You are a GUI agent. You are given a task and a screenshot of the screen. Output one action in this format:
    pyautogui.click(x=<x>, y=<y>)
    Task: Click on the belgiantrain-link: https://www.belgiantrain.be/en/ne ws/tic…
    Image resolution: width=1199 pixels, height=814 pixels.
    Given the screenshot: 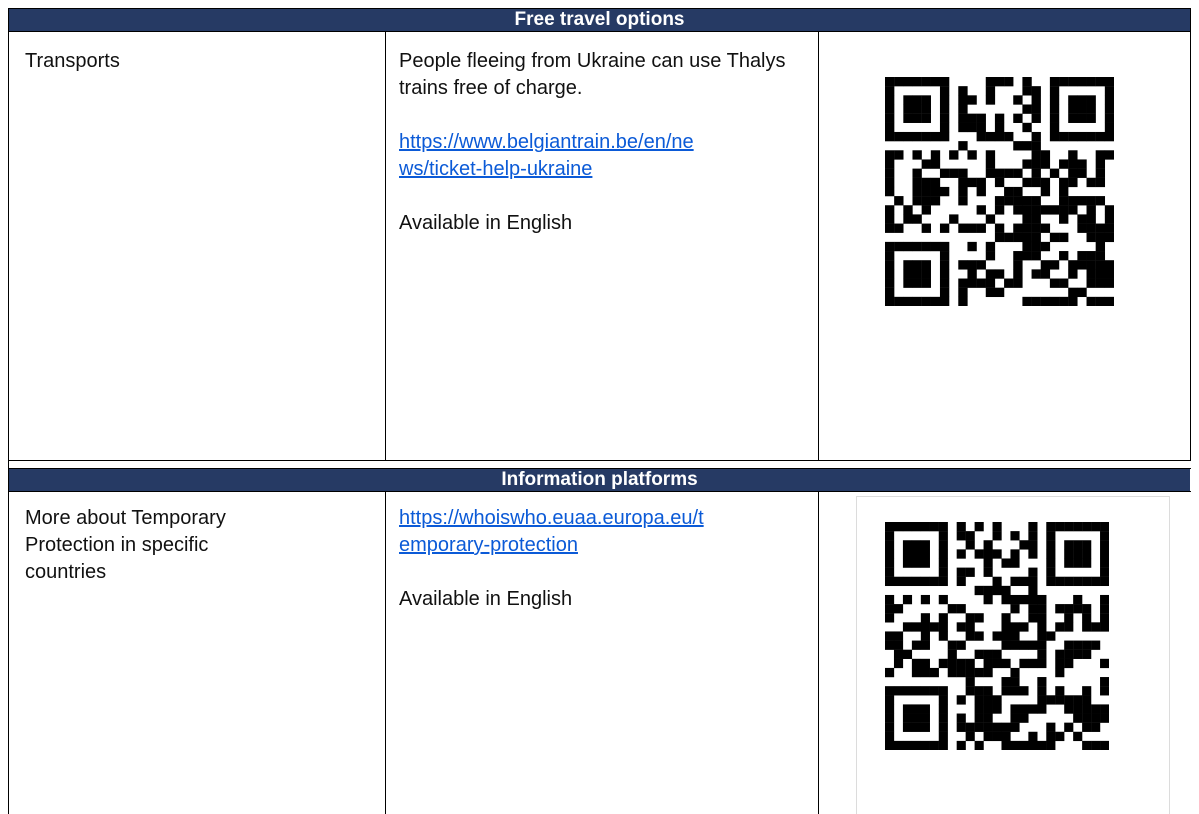 What is the action you would take?
    pyautogui.click(x=599, y=156)
    